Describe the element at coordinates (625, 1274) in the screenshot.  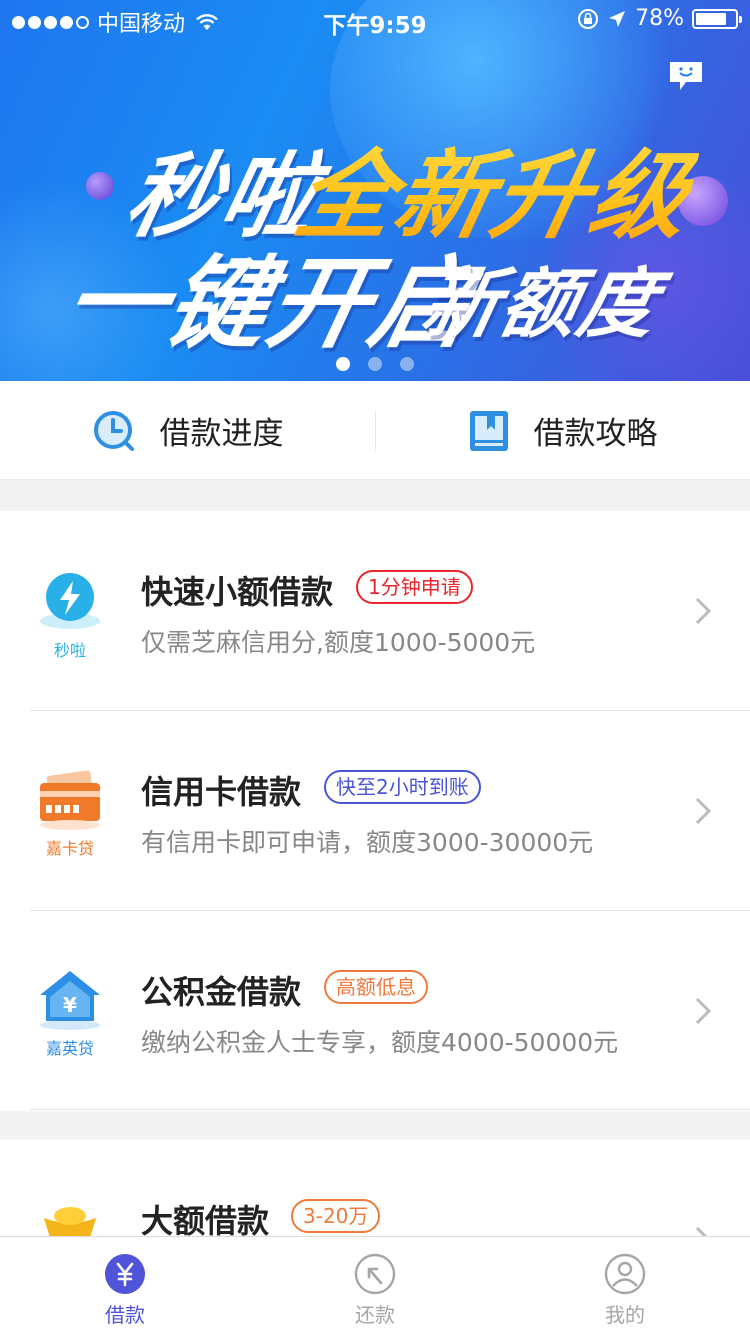
I see `profile-icon` at that location.